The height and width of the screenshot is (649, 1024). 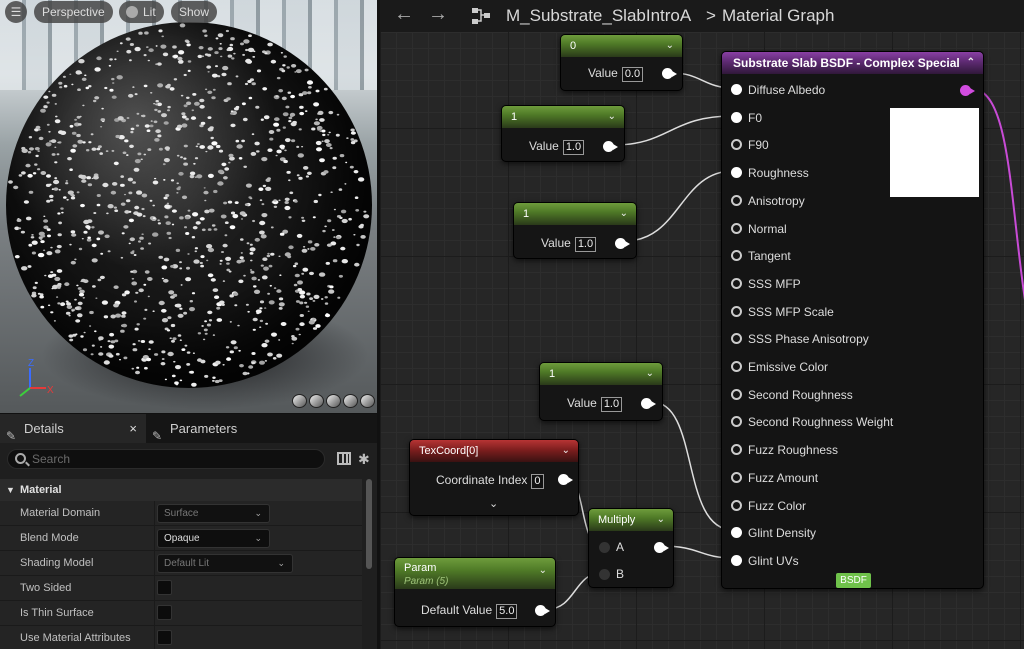 What do you see at coordinates (73, 428) in the screenshot?
I see `tab-details: ✎ Details ×` at bounding box center [73, 428].